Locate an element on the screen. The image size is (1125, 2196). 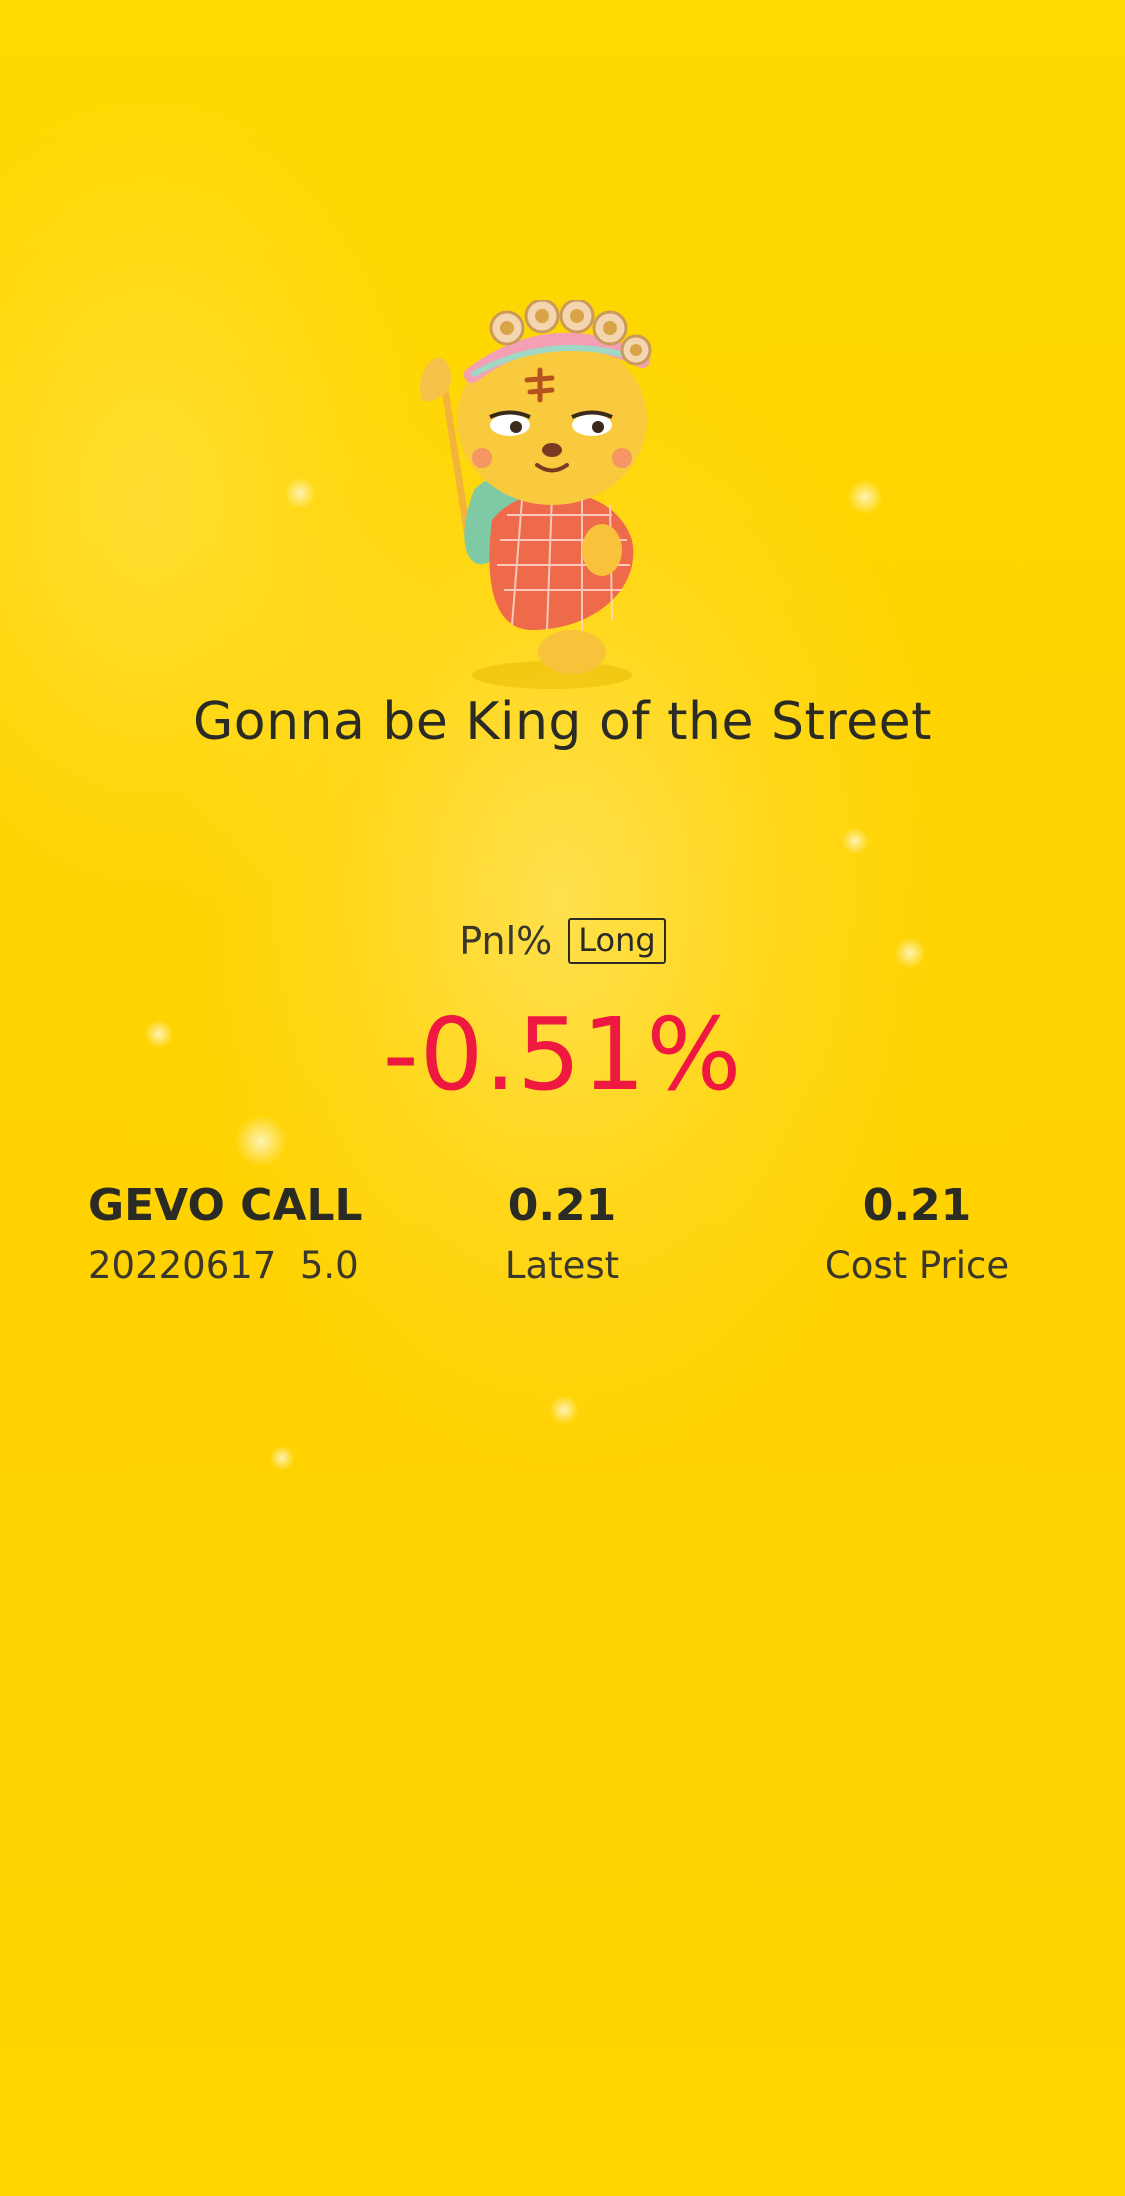
cost-value: 0.21 is located at coordinates (917, 1205).